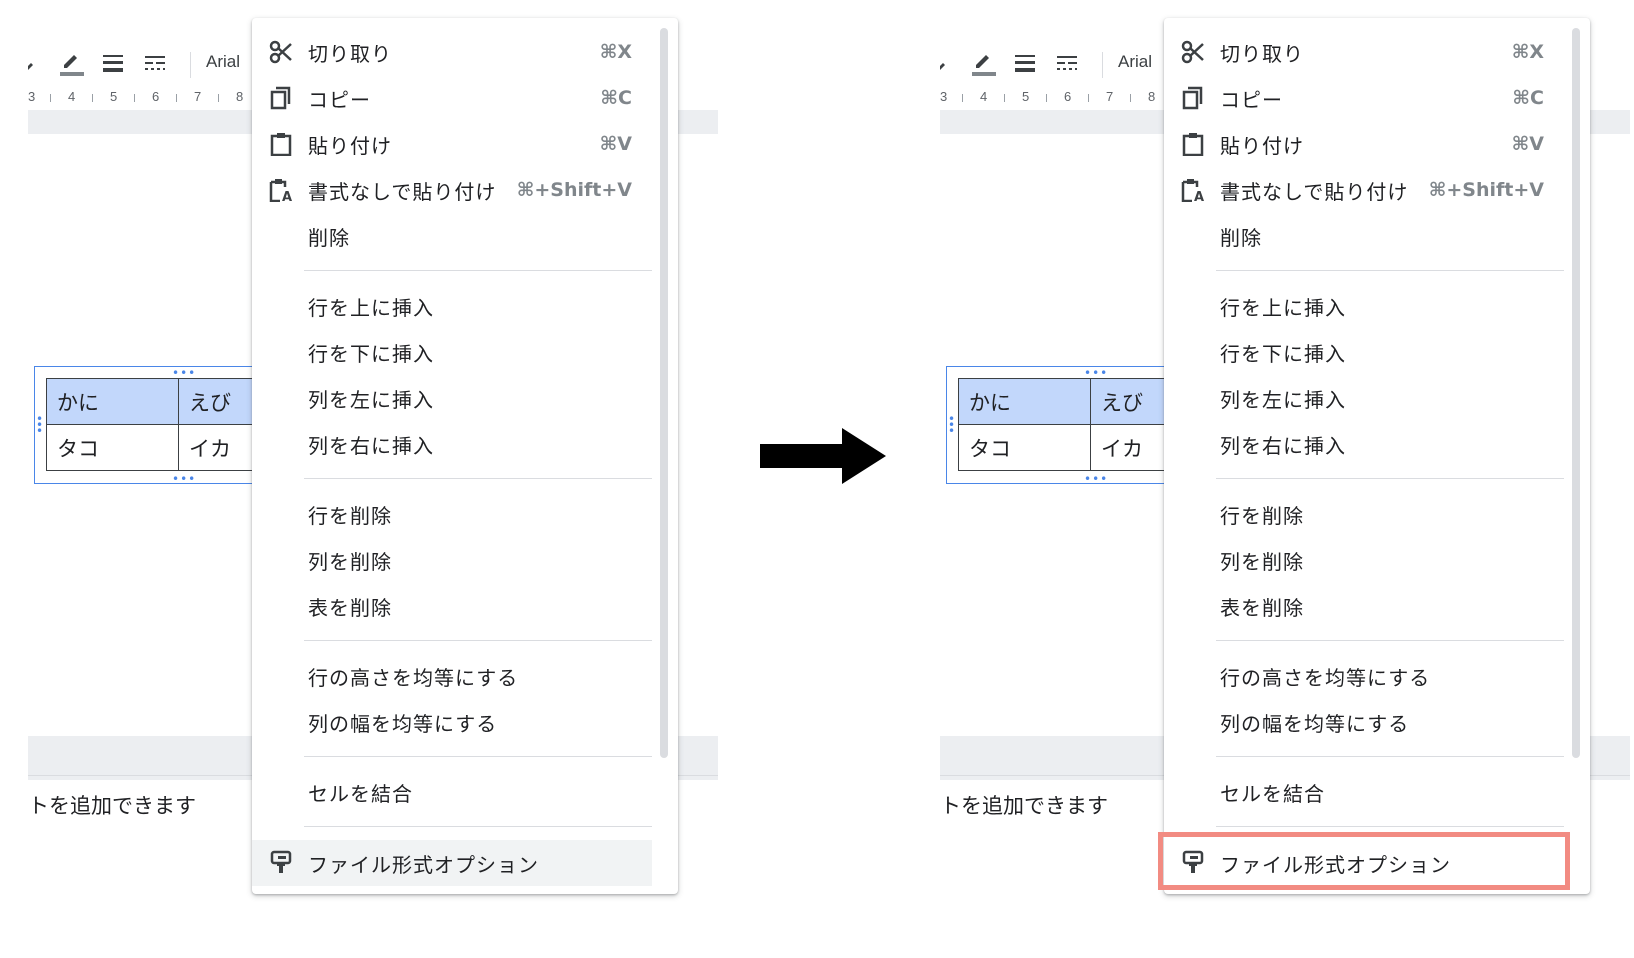 This screenshot has height=958, width=1634. Describe the element at coordinates (1528, 98) in the screenshot. I see `menu-item-shortcut: ⌘C` at that location.